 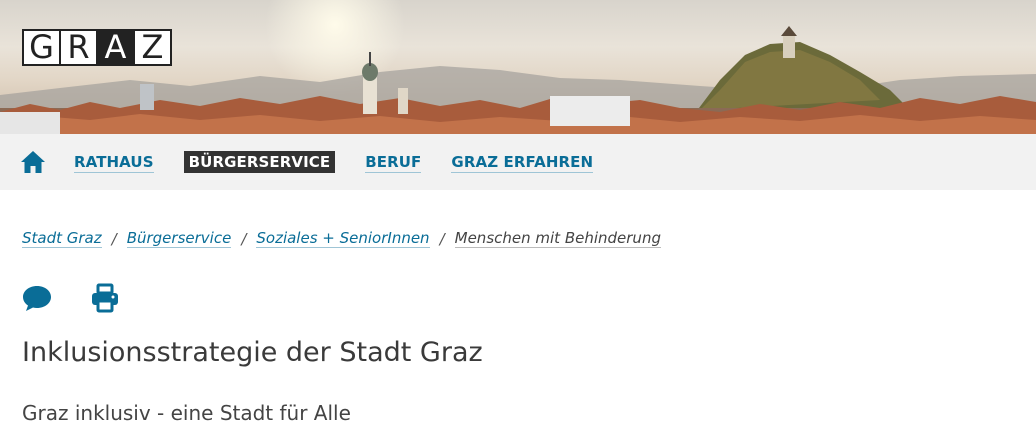 I want to click on breadcrumb-link-soziales: Soziales + SeniorInnen, so click(x=343, y=238).